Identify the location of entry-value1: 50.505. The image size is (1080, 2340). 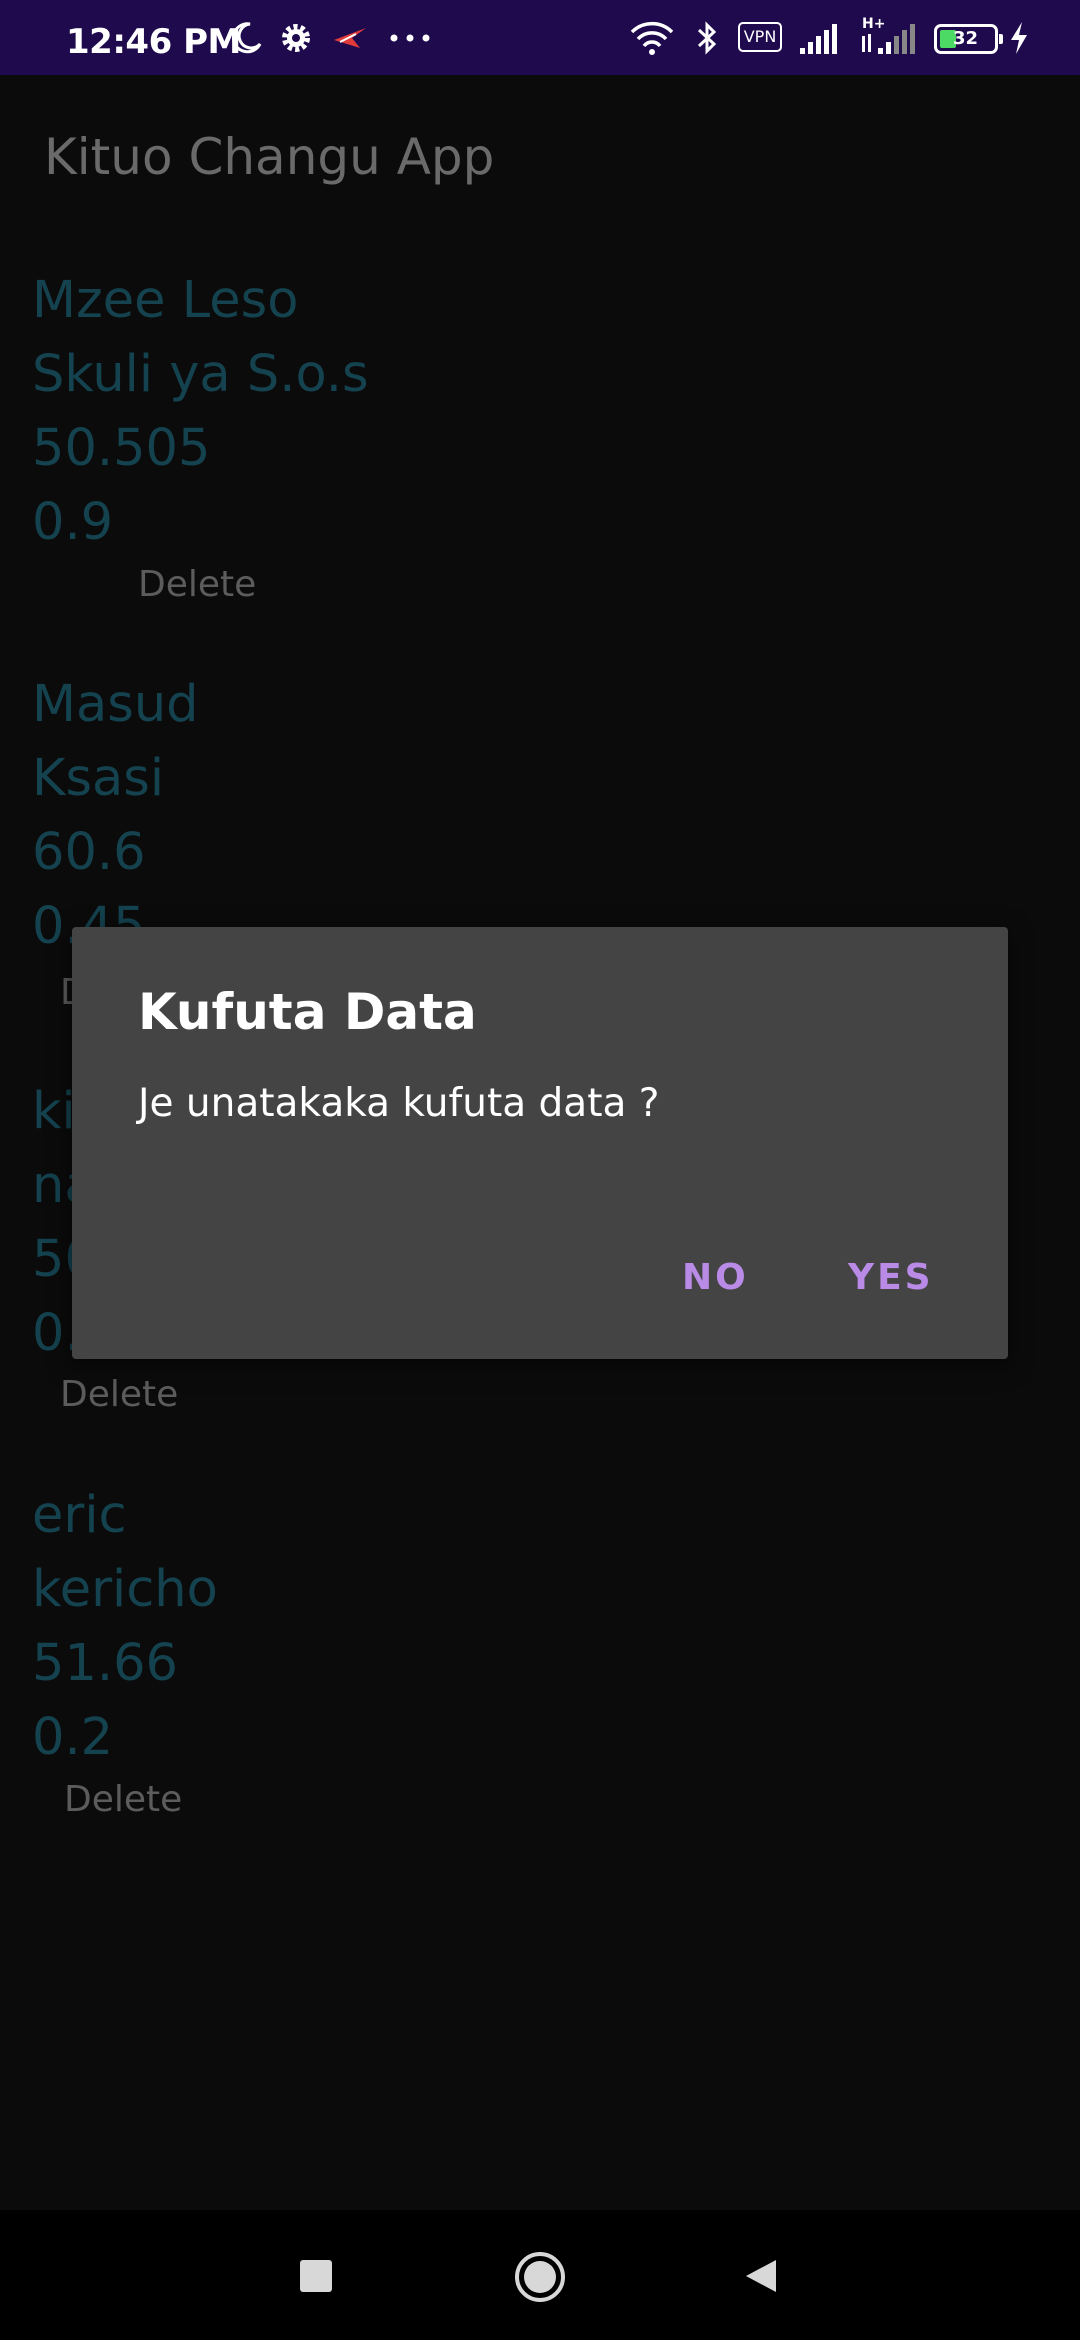
(121, 448).